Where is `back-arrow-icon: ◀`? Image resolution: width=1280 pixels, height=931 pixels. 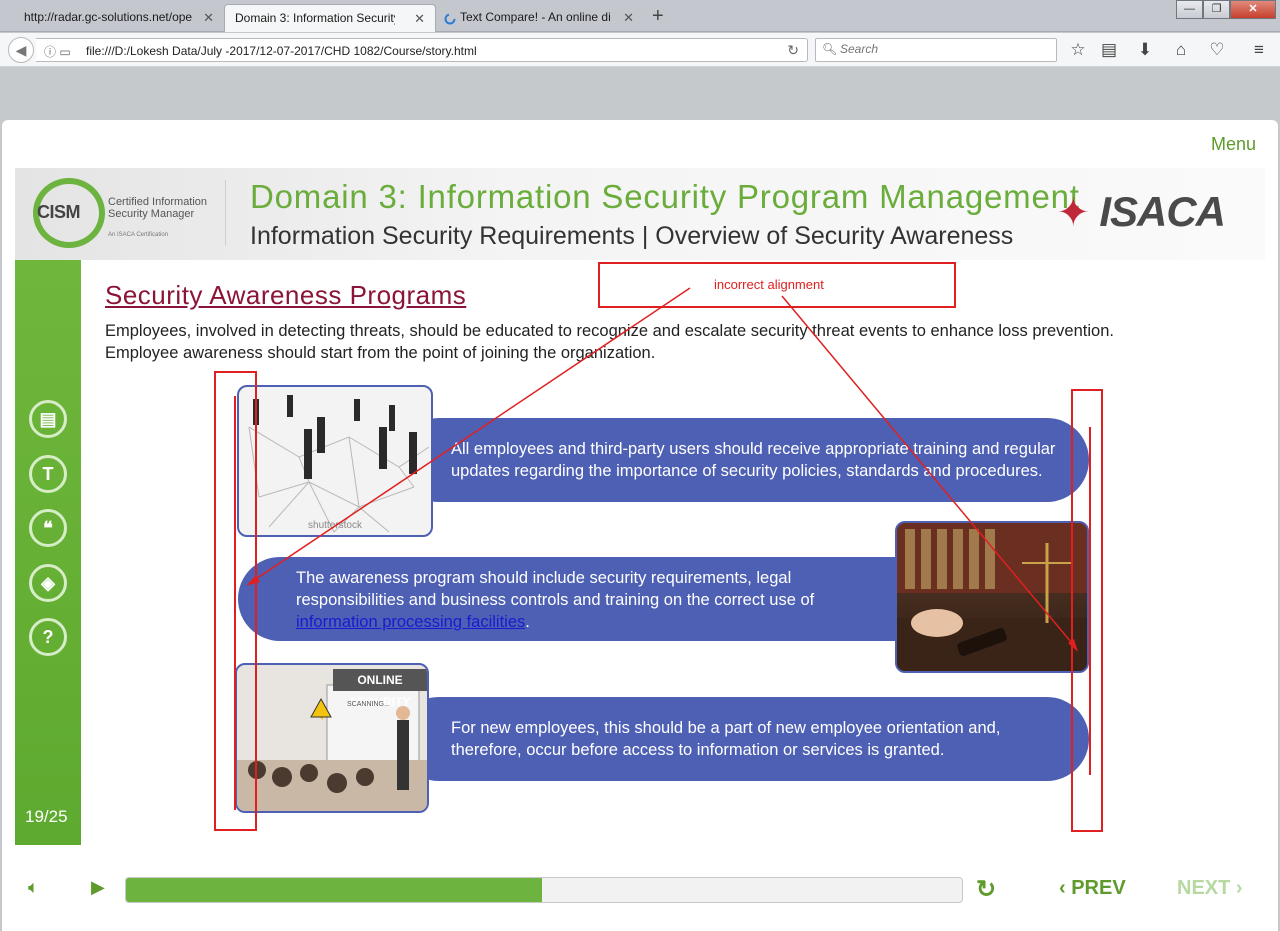
back-arrow-icon: ◀ is located at coordinates (21, 50).